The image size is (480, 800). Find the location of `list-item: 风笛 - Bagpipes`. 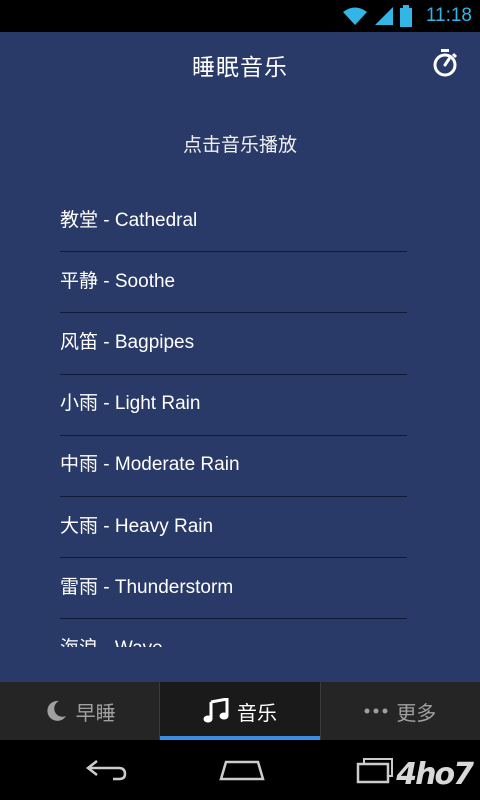

list-item: 风笛 - Bagpipes is located at coordinates (233, 344).